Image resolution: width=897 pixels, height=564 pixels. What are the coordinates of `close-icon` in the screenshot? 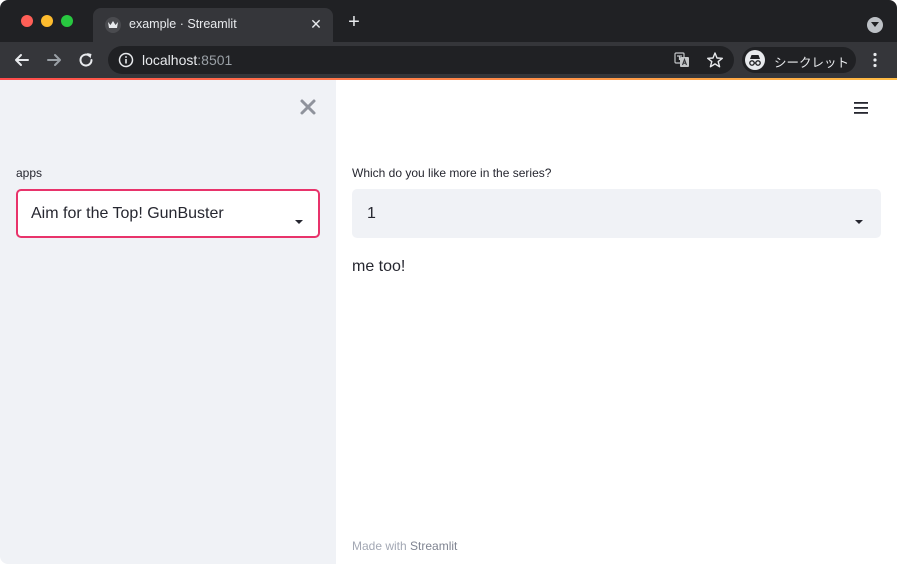 It's located at (308, 107).